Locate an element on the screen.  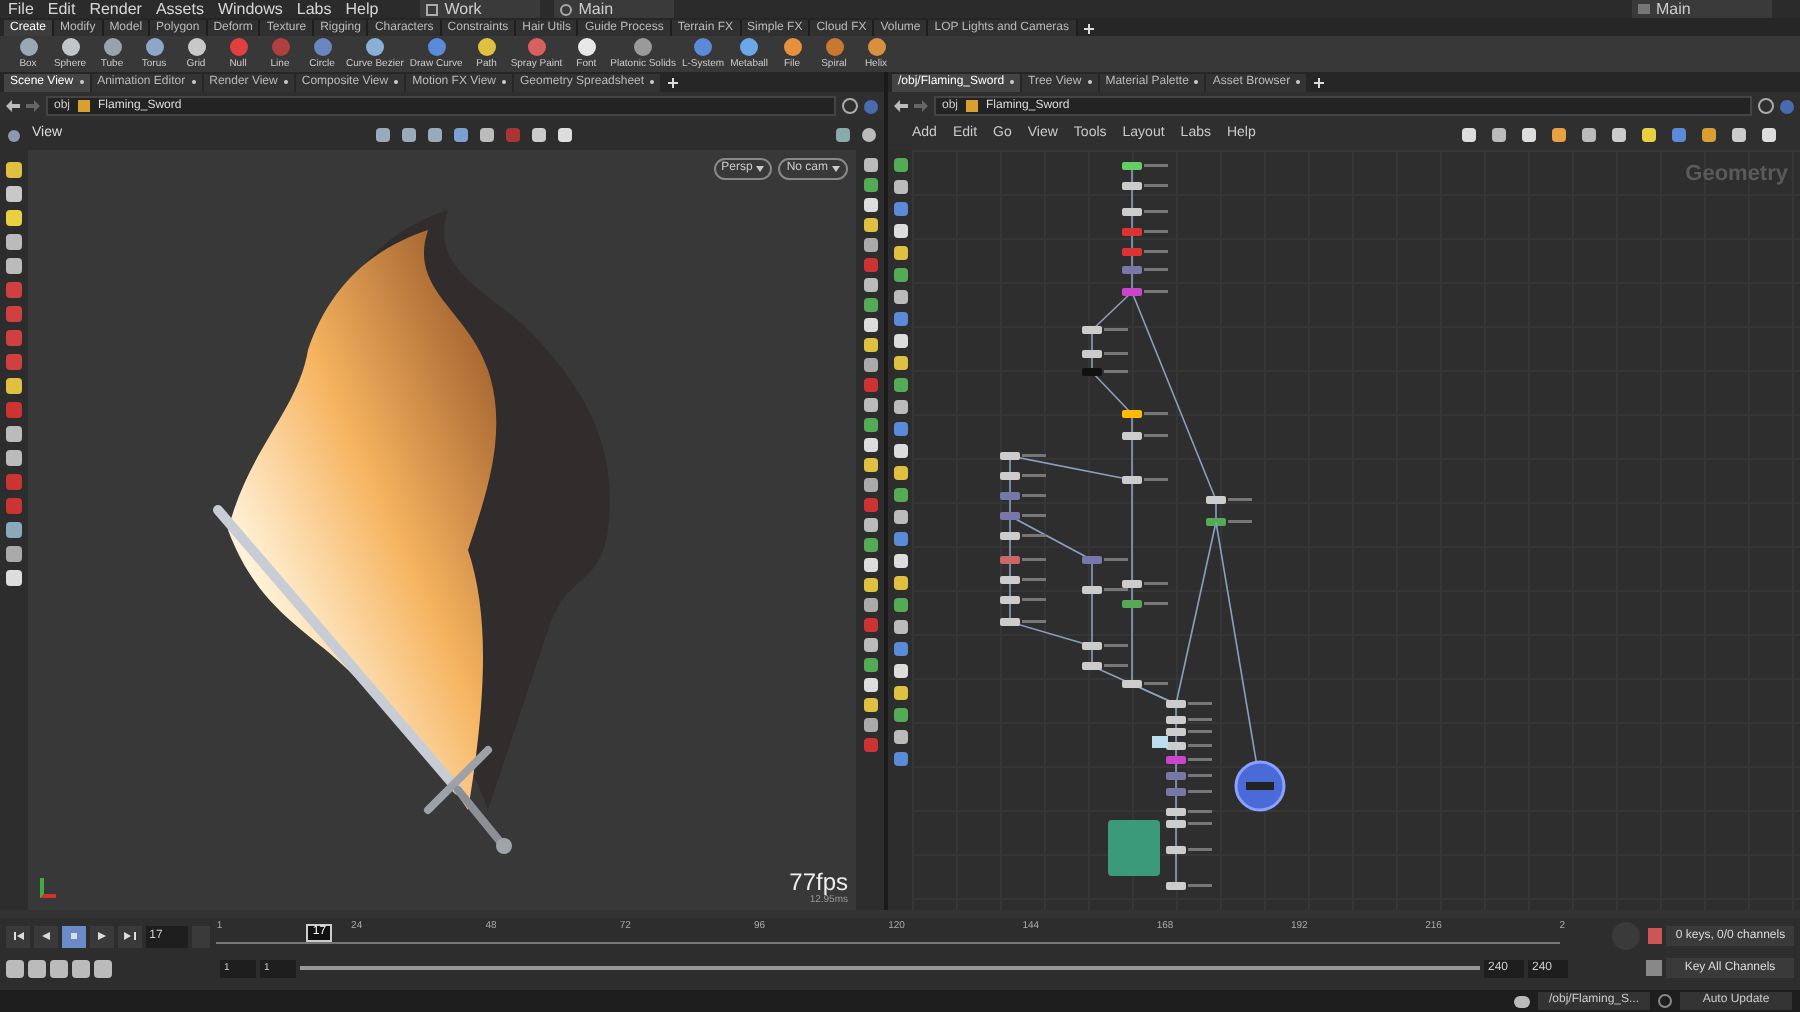
menu-item: Labs is located at coordinates (314, 9).